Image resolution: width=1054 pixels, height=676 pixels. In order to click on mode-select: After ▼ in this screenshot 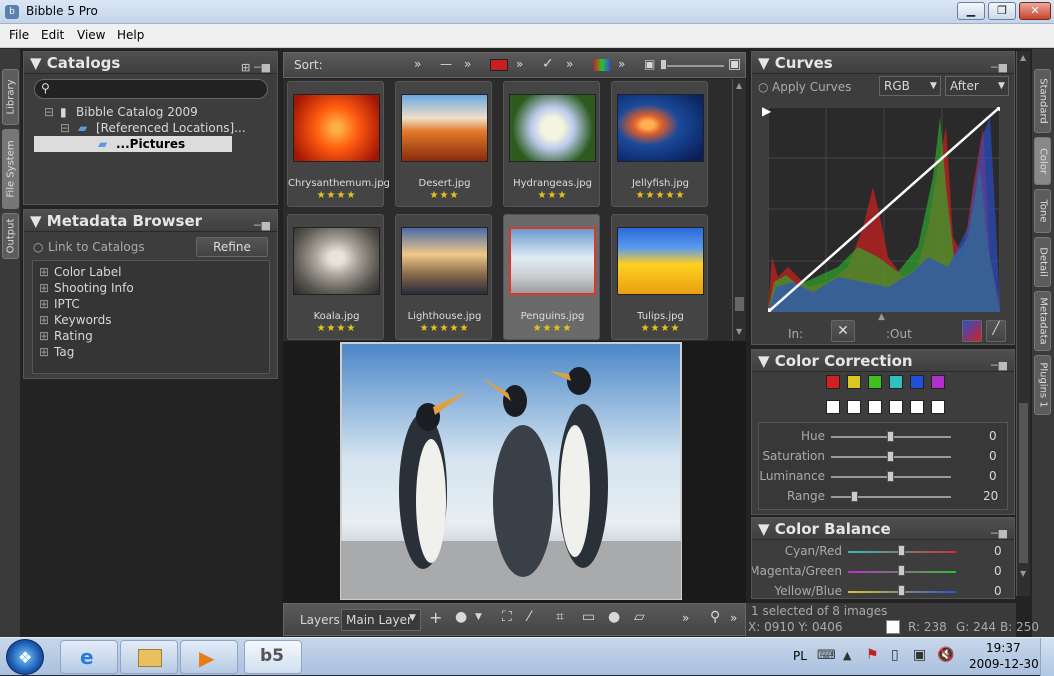, I will do `click(977, 86)`.